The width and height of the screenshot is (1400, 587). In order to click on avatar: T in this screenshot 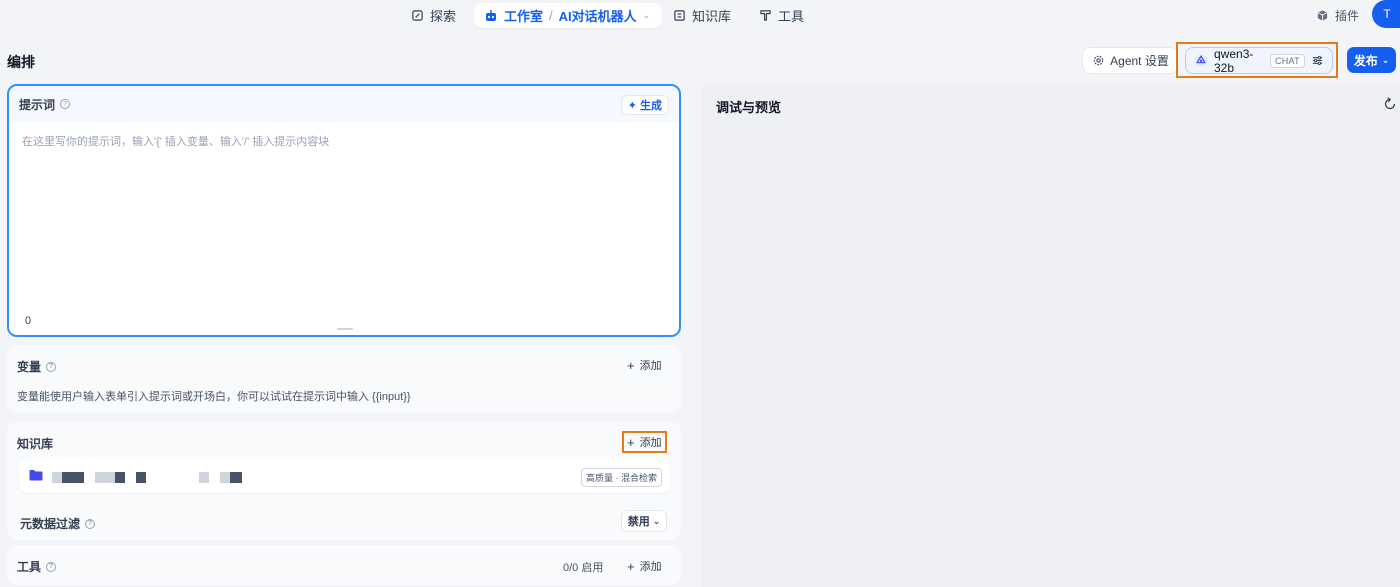, I will do `click(1386, 14)`.